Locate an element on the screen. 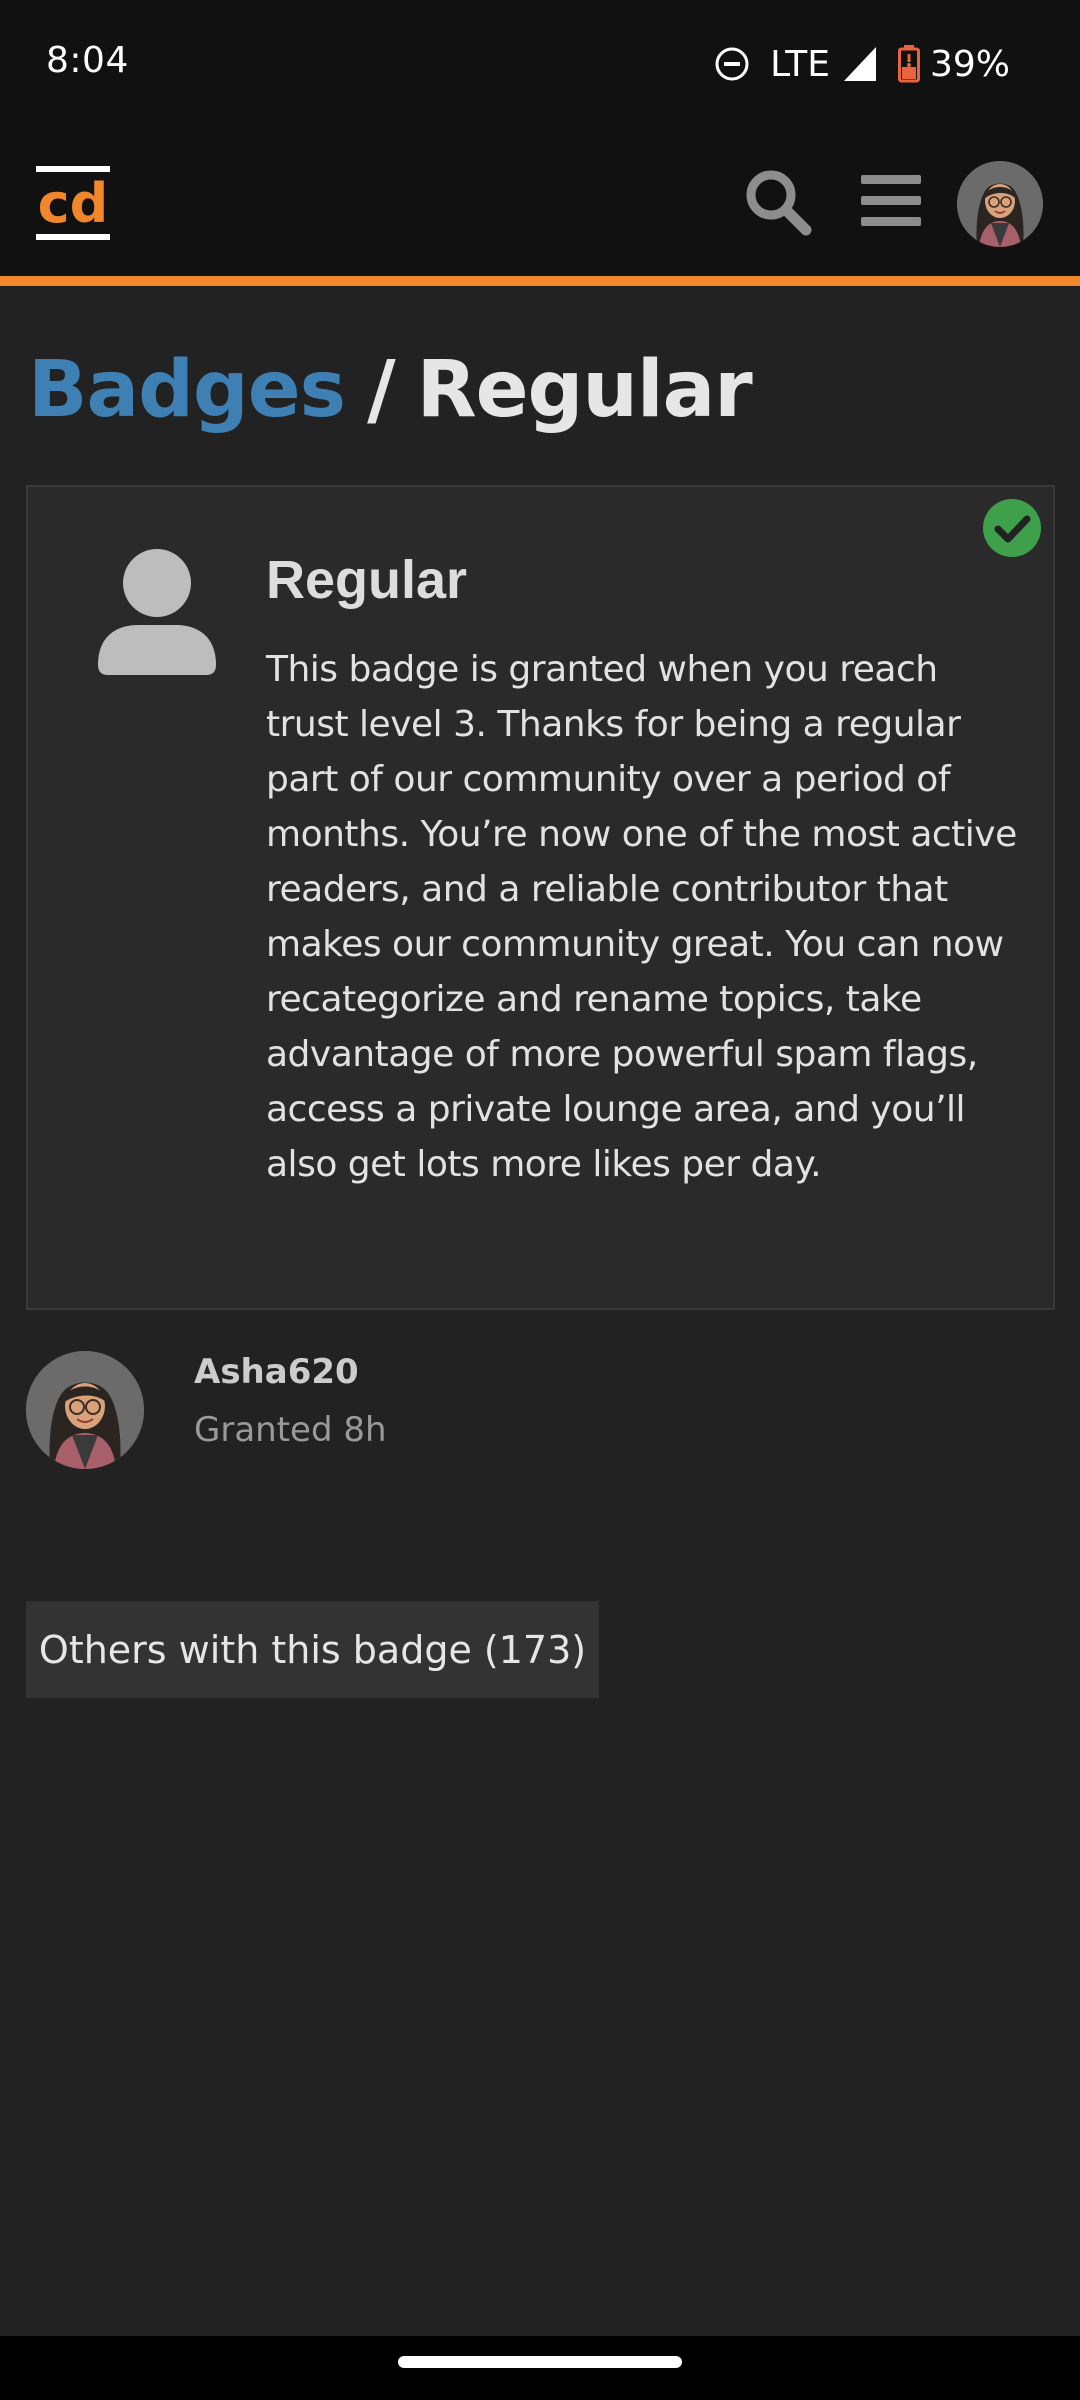  do-not-disturb-icon is located at coordinates (732, 64).